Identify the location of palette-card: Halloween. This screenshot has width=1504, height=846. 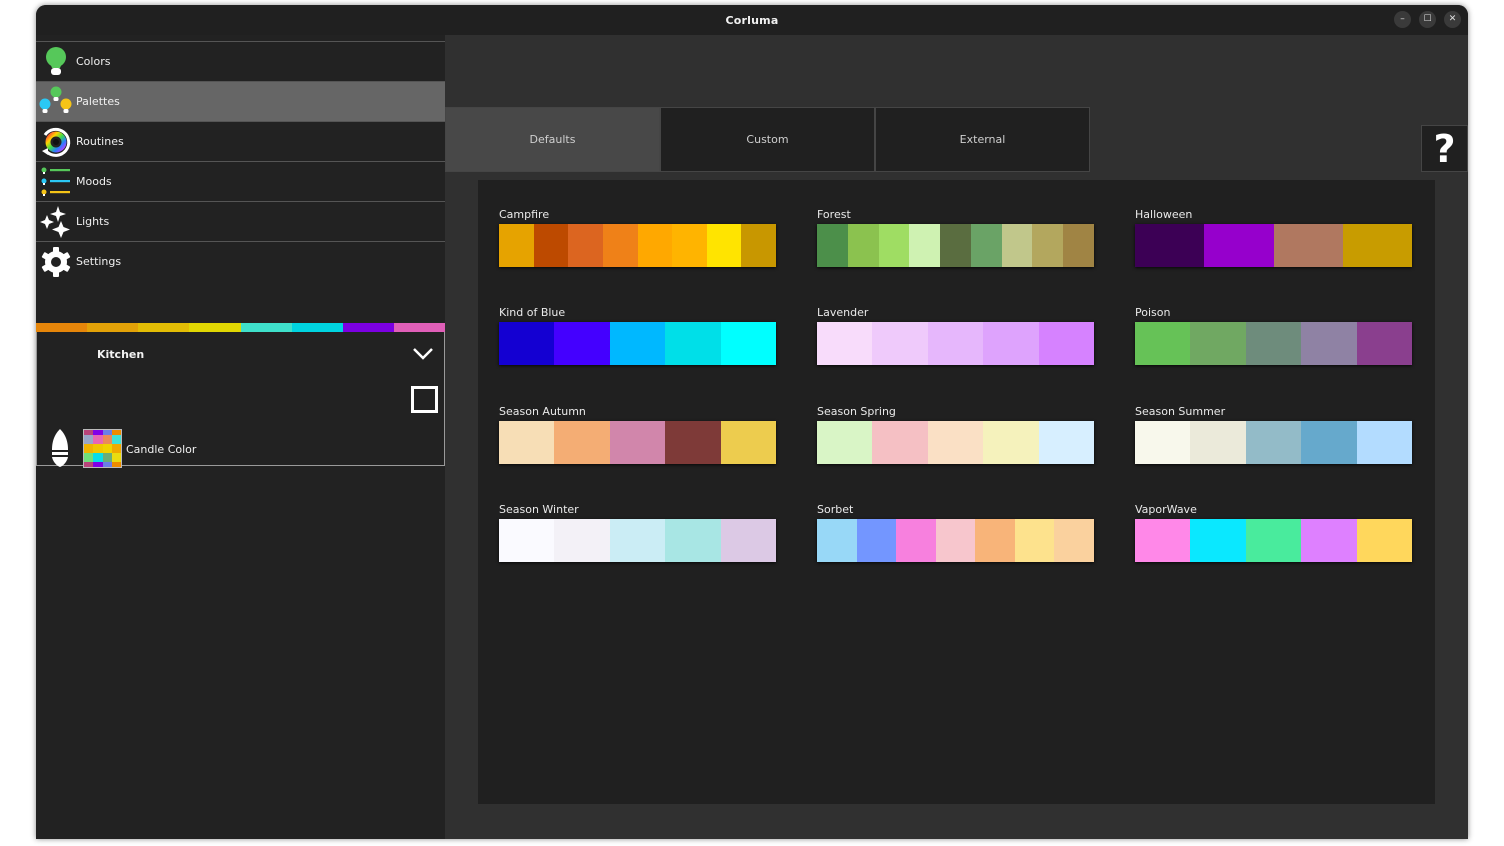
(1273, 237).